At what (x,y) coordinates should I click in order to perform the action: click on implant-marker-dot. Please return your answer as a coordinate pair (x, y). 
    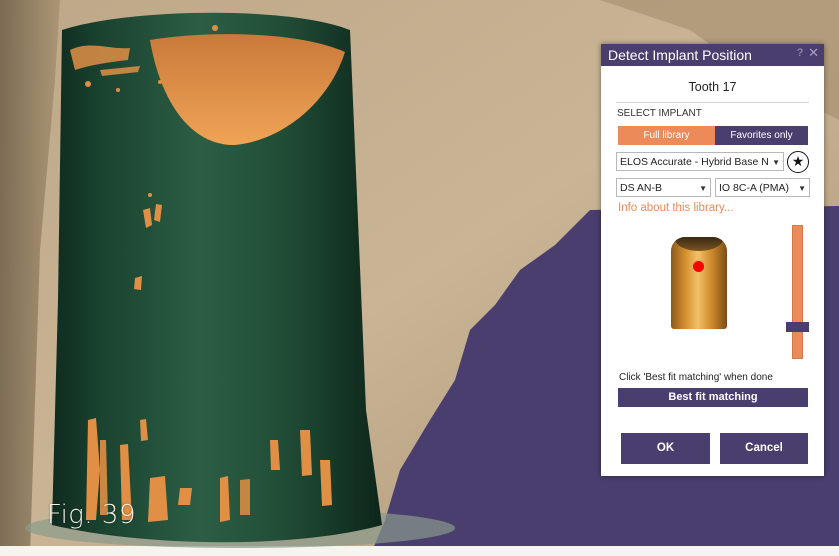
    Looking at the image, I should click on (698, 266).